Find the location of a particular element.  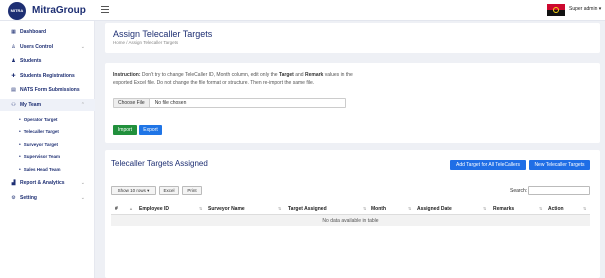

sidebar-item-label: Students is located at coordinates (31, 61).